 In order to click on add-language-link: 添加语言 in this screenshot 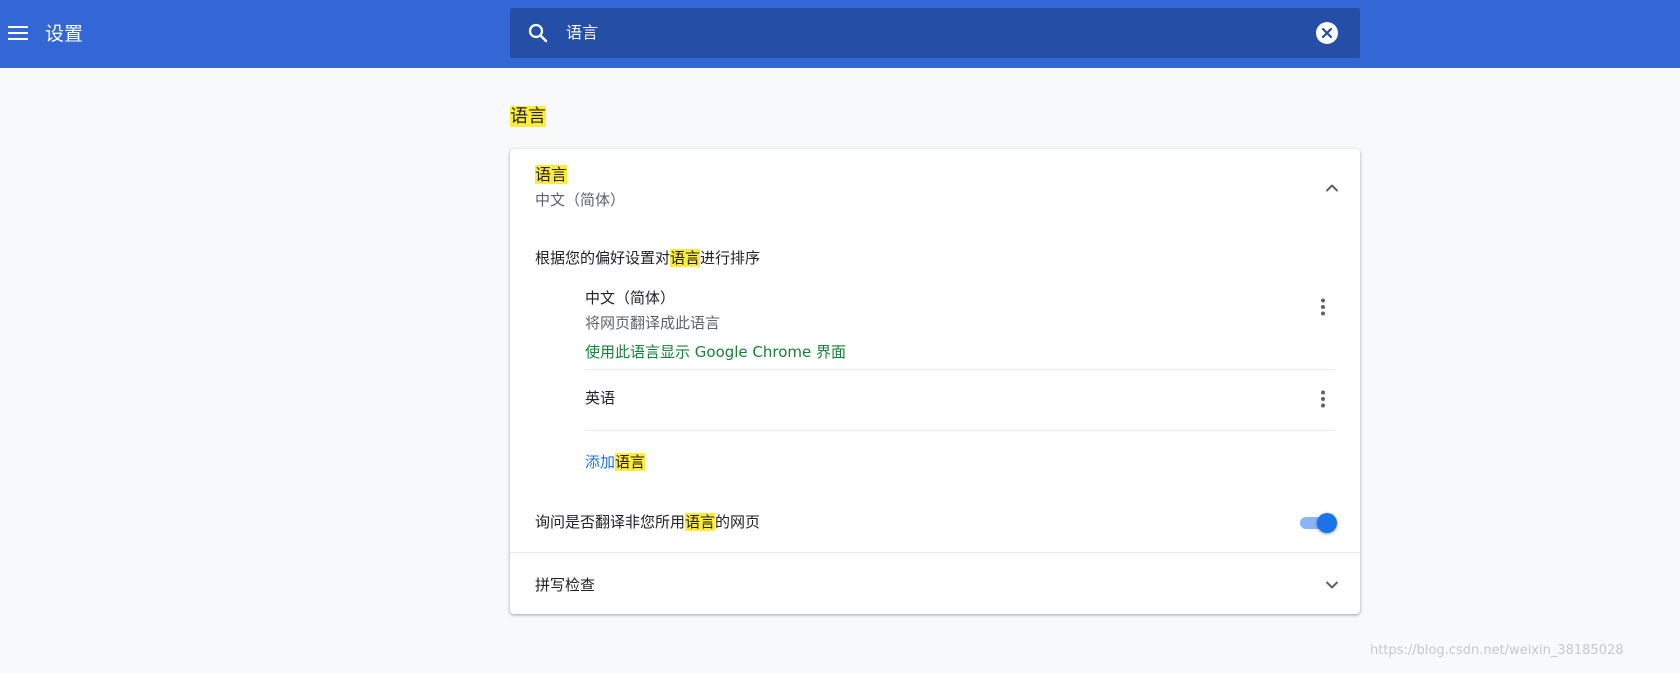, I will do `click(615, 462)`.